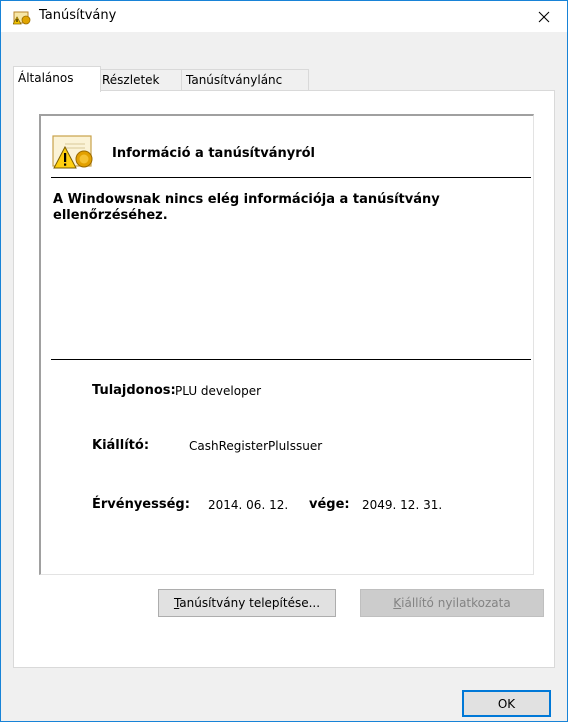  What do you see at coordinates (141, 504) in the screenshot?
I see `validity-label: Érvényesség:` at bounding box center [141, 504].